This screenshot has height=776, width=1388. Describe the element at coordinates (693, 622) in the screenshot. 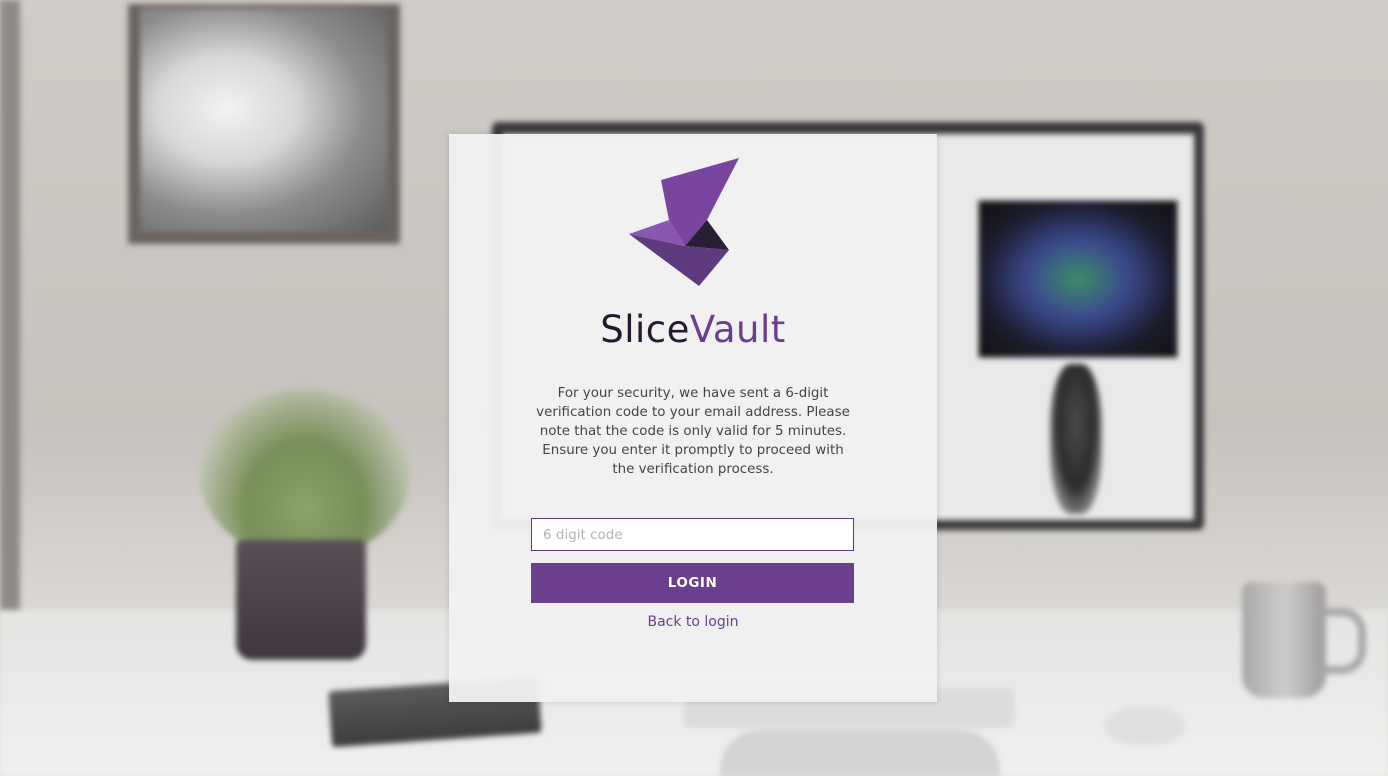

I see `back-to-login-link: Back to login` at that location.